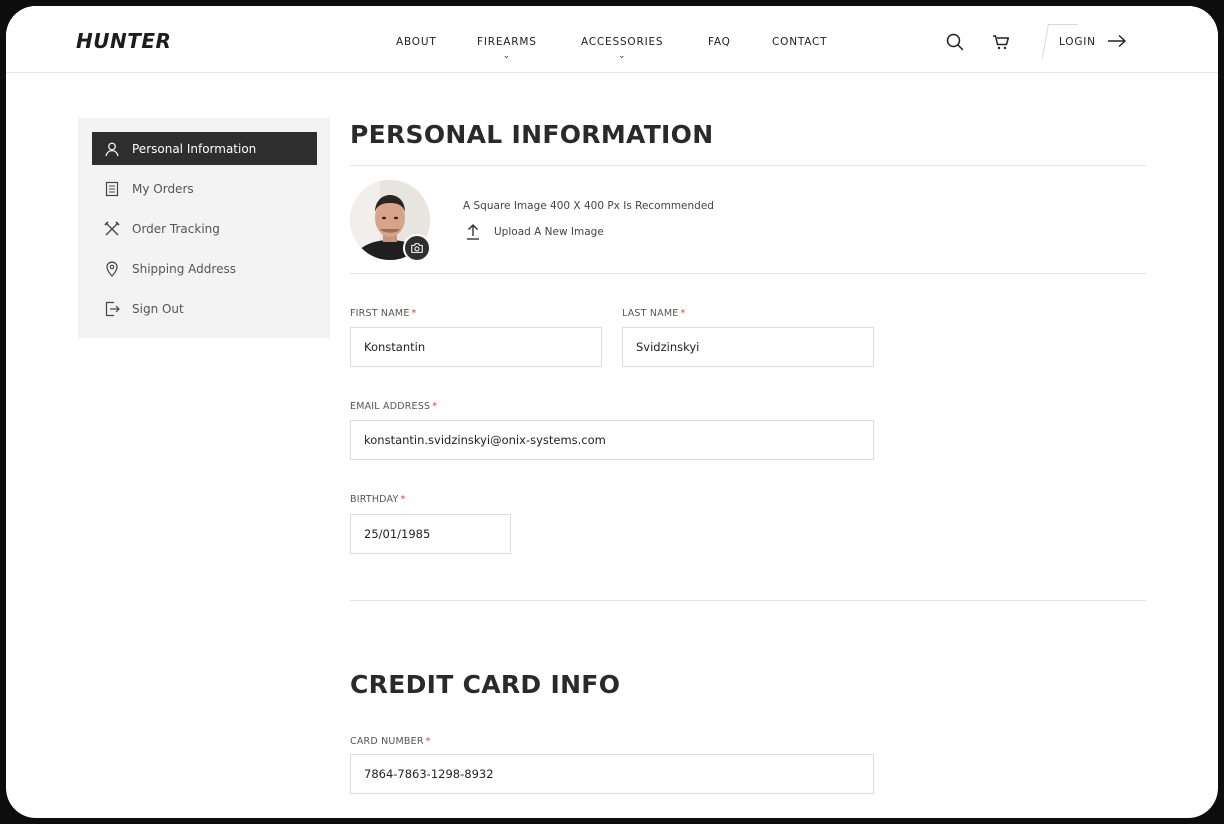  I want to click on map-pin-icon, so click(112, 268).